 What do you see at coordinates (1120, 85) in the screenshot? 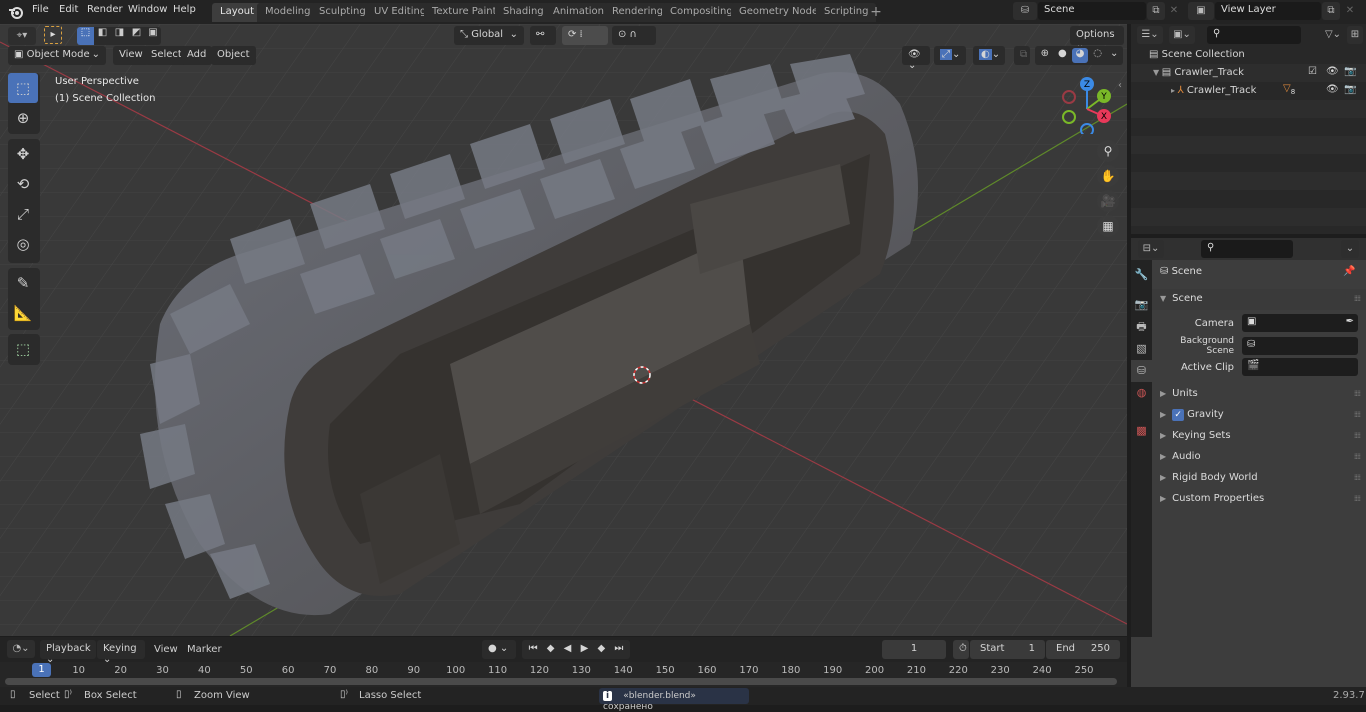
I see `sidebar-toggle-icon: ‹` at bounding box center [1120, 85].